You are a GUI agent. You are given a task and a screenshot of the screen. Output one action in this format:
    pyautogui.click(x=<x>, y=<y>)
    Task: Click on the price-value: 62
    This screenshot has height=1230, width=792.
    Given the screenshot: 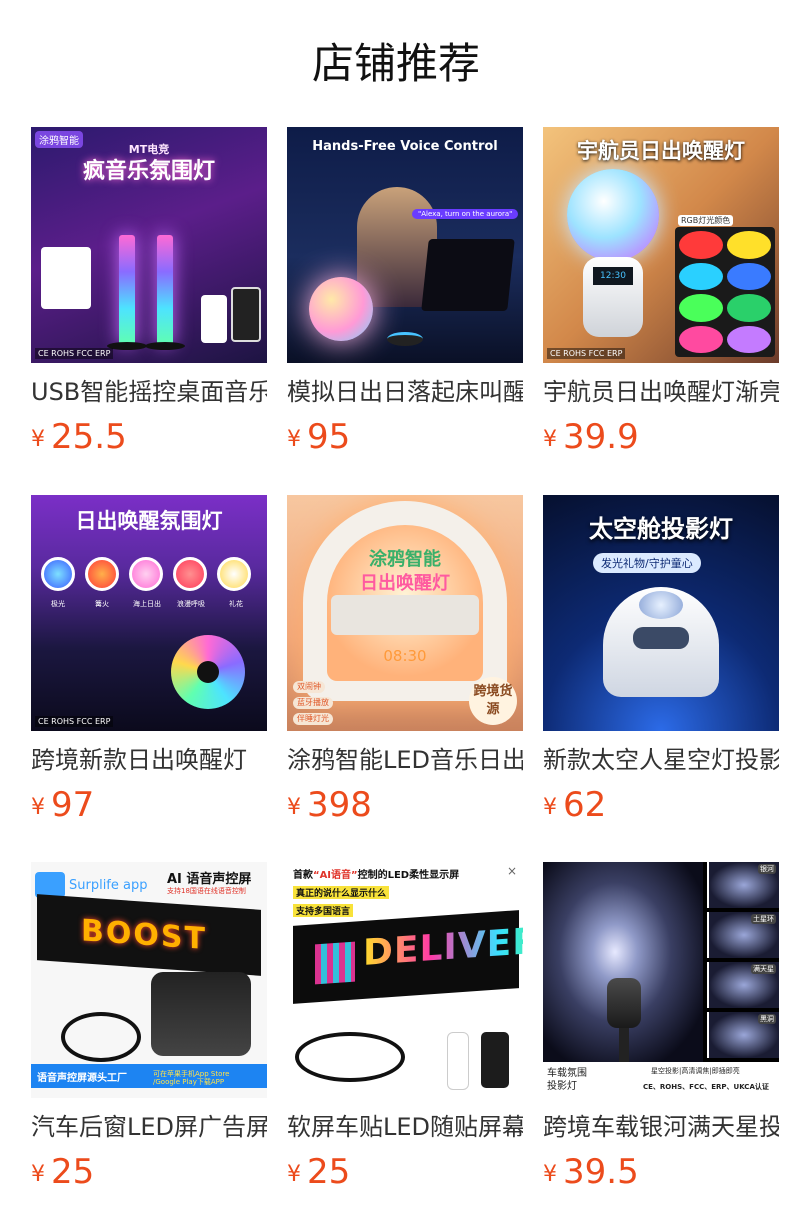 What is the action you would take?
    pyautogui.click(x=585, y=805)
    